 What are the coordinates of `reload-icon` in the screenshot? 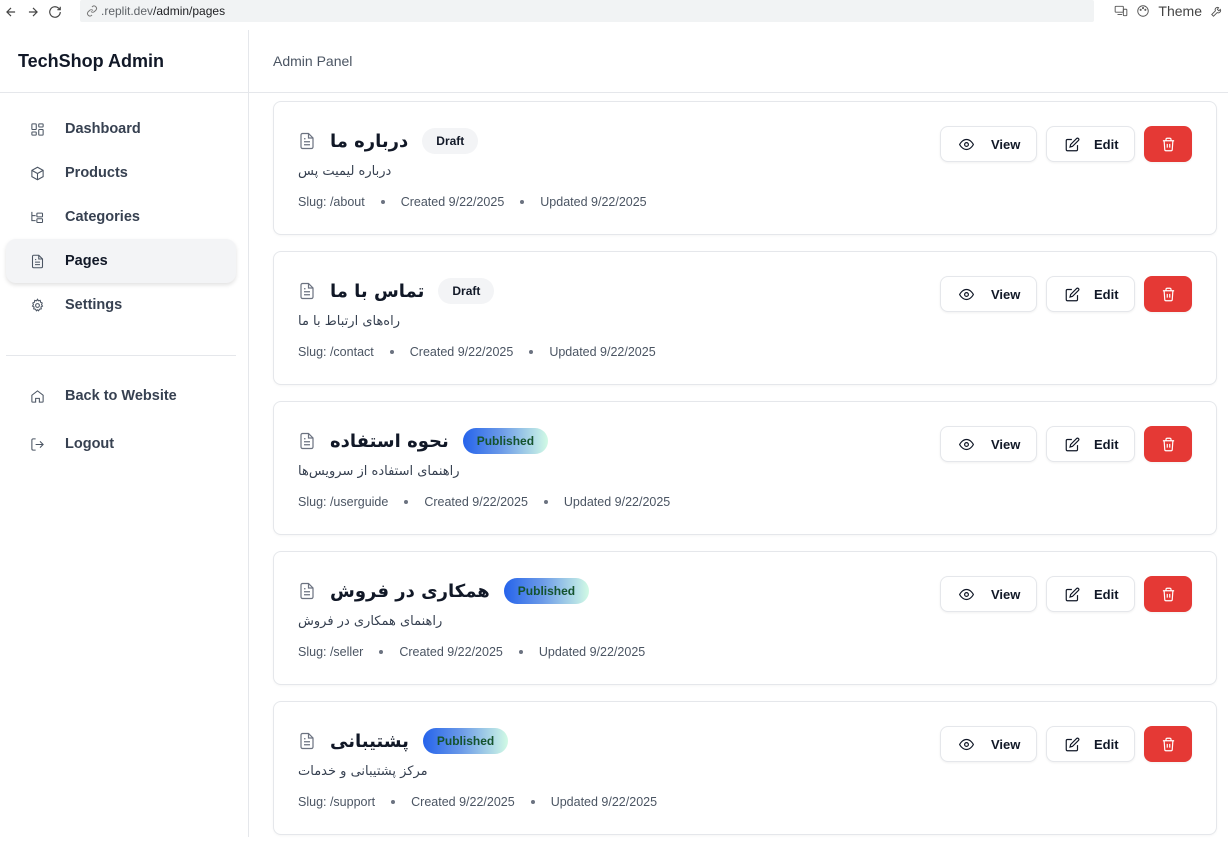 It's located at (55, 11).